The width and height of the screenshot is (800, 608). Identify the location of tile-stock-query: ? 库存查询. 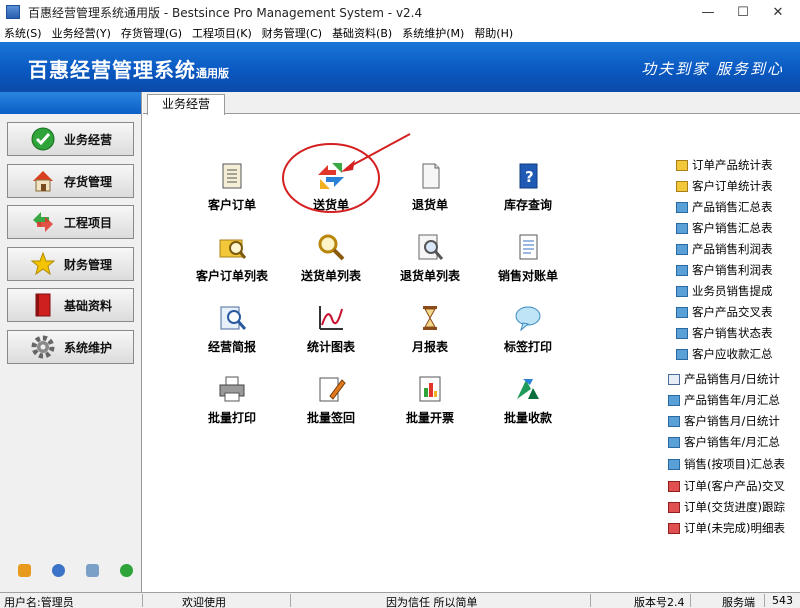
(528, 186).